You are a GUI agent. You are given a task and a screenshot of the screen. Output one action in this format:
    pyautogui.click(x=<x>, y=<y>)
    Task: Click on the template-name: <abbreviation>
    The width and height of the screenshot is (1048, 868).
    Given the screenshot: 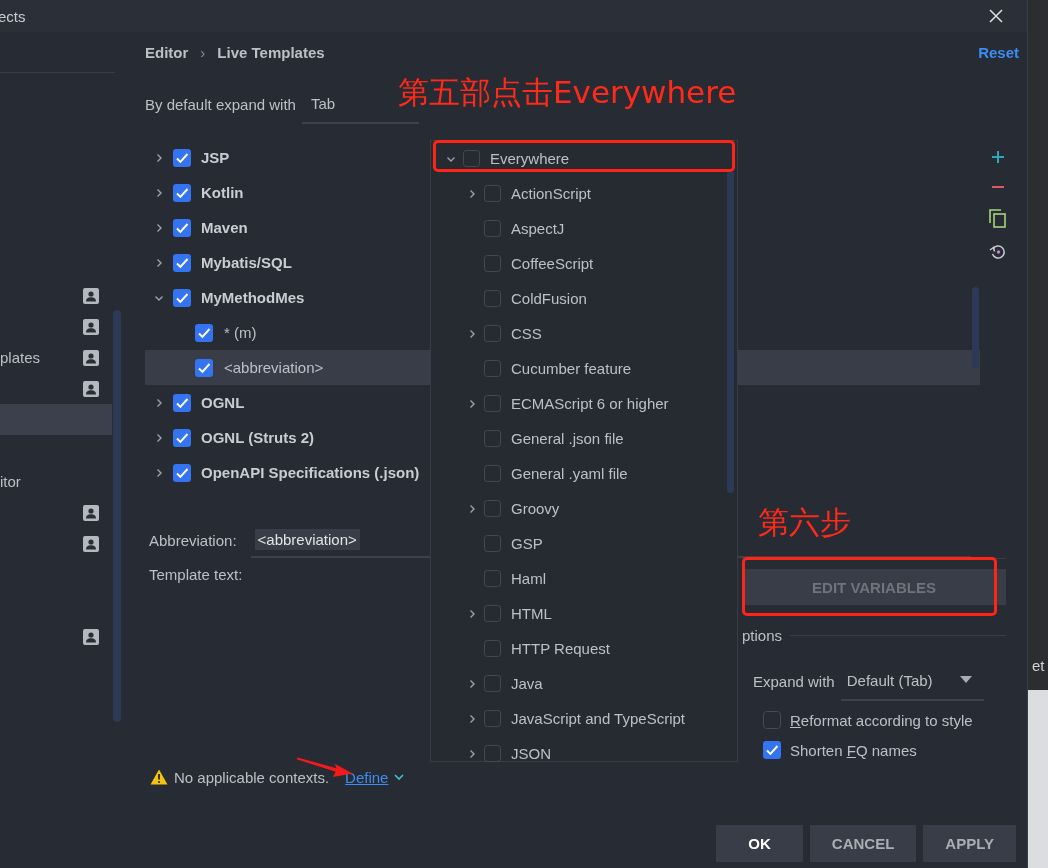 What is the action you would take?
    pyautogui.click(x=274, y=367)
    